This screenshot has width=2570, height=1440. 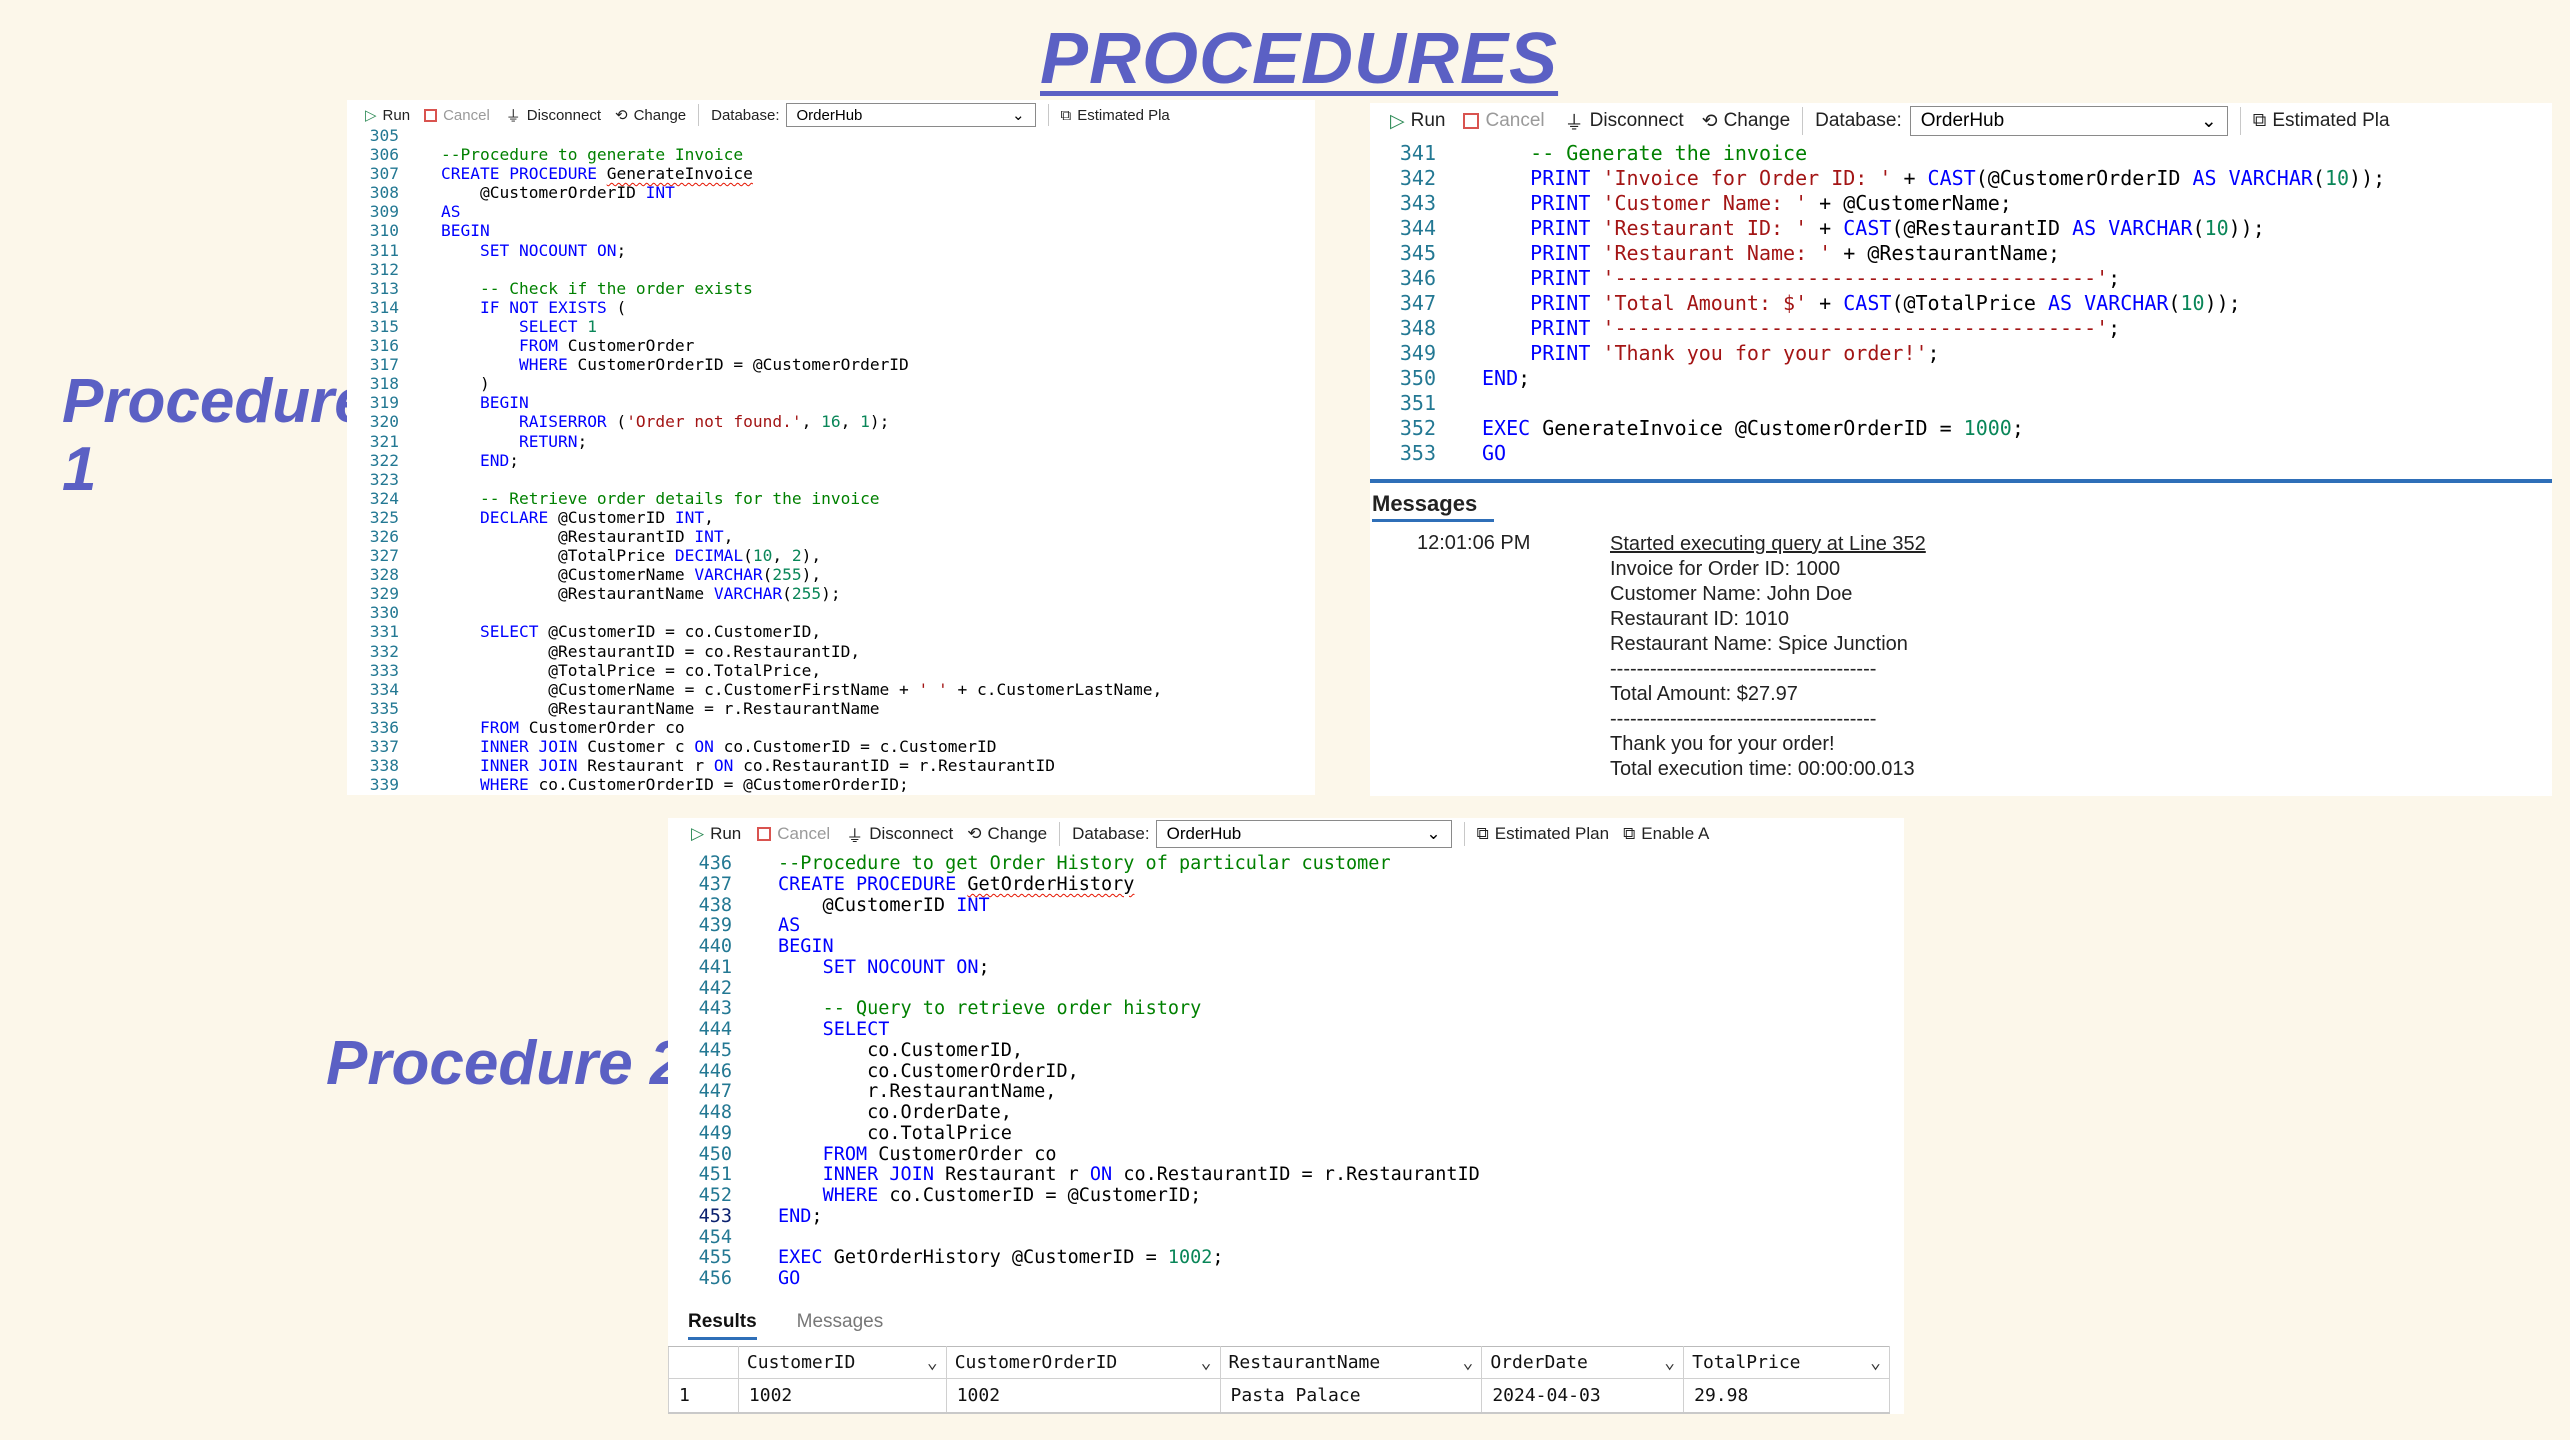 What do you see at coordinates (831, 288) in the screenshot?
I see `code-line: 313 -- Check if the order exists` at bounding box center [831, 288].